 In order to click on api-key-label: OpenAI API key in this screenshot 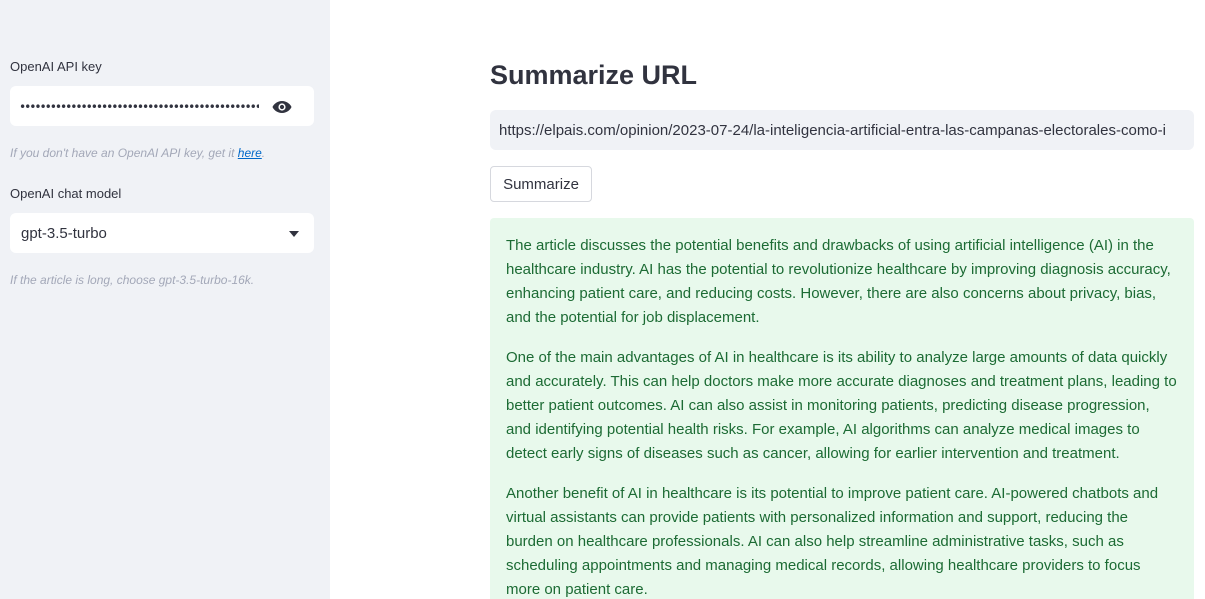, I will do `click(56, 66)`.